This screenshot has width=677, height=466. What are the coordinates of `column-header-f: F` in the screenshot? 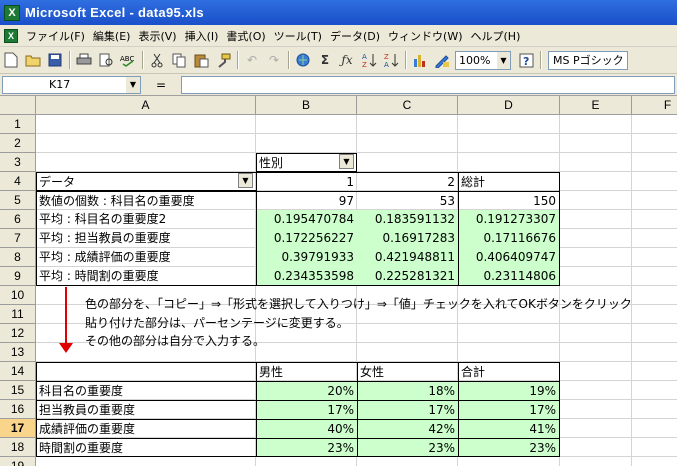 It's located at (654, 105).